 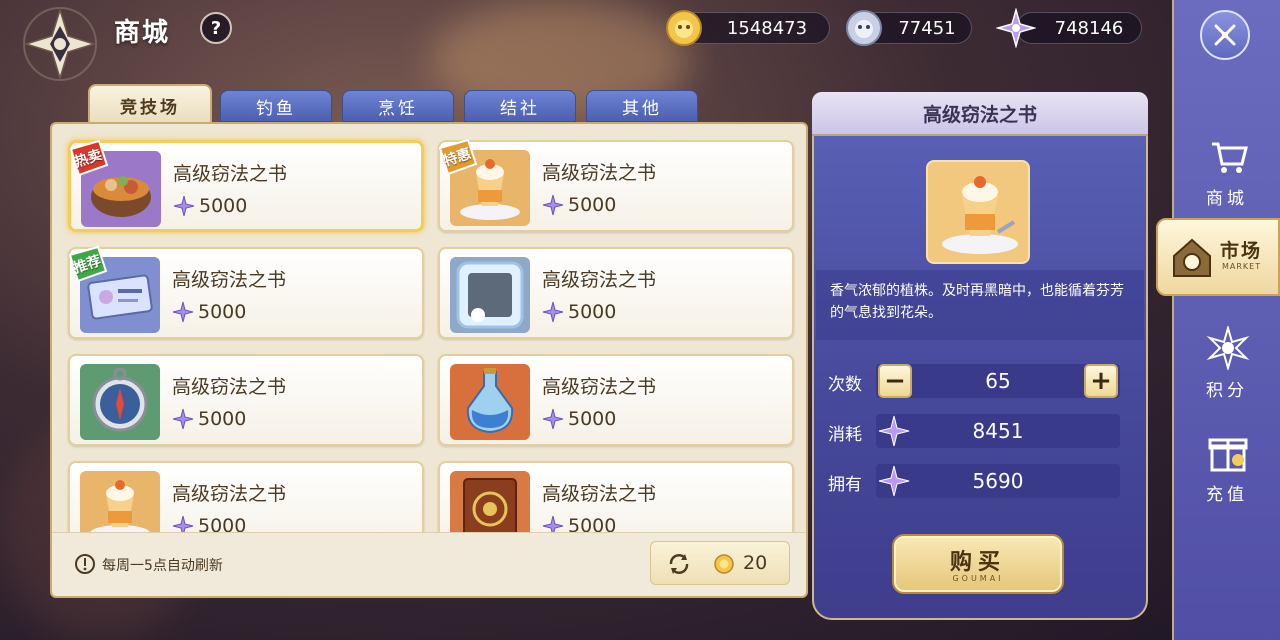 What do you see at coordinates (1089, 28) in the screenshot?
I see `star-currency-value: 748146` at bounding box center [1089, 28].